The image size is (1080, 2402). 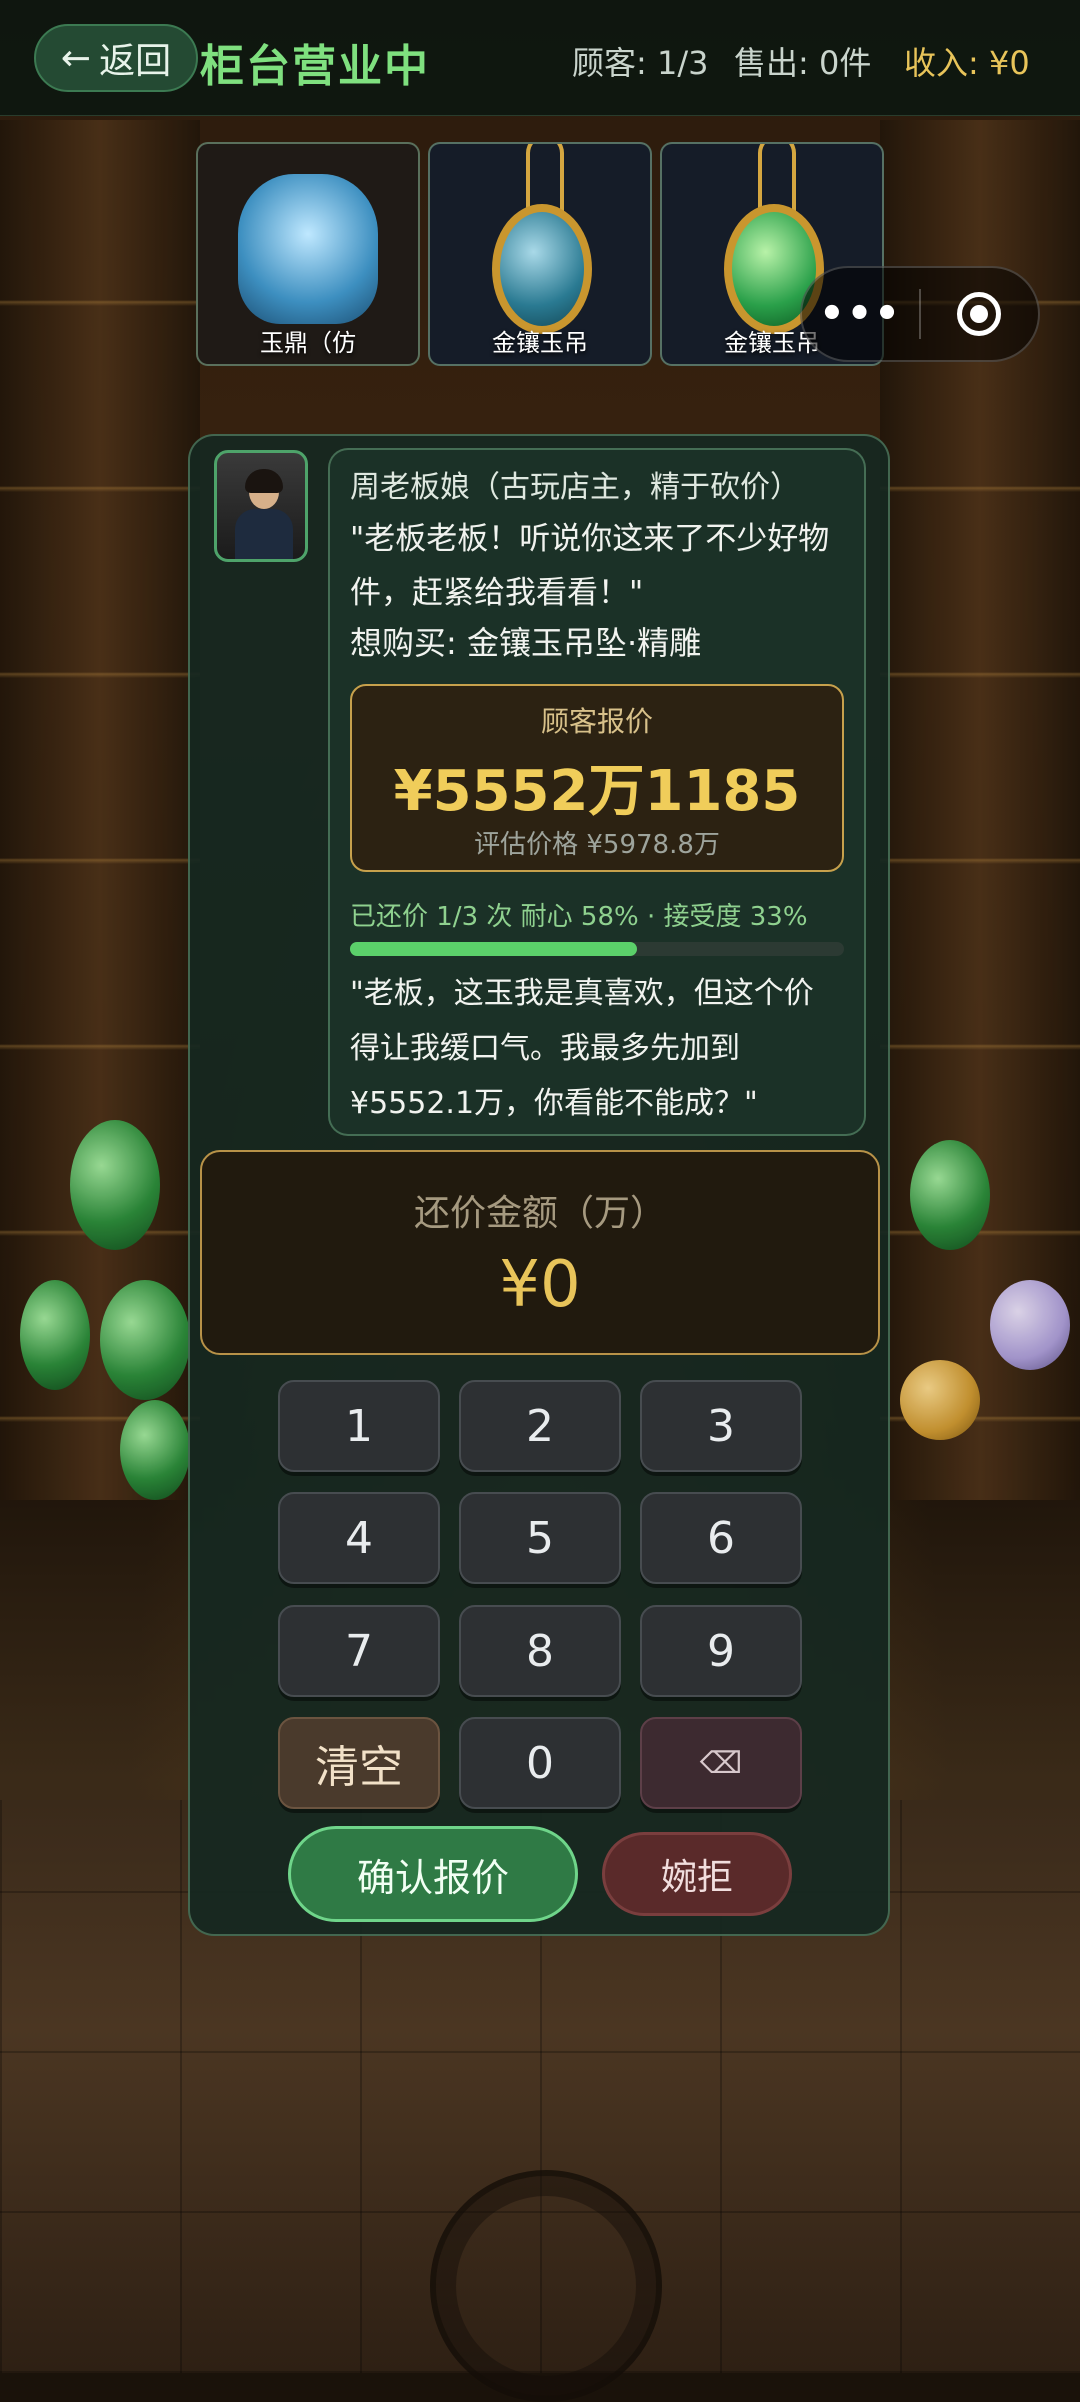 I want to click on goods-label: 金镶玉吊, so click(x=540, y=343).